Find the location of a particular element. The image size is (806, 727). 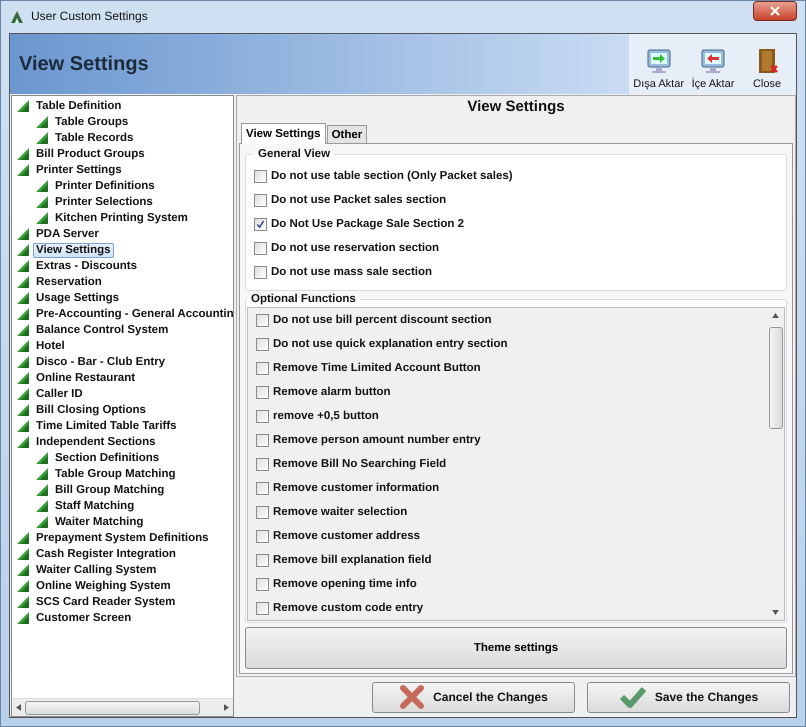

scroll-up-icon is located at coordinates (775, 315).